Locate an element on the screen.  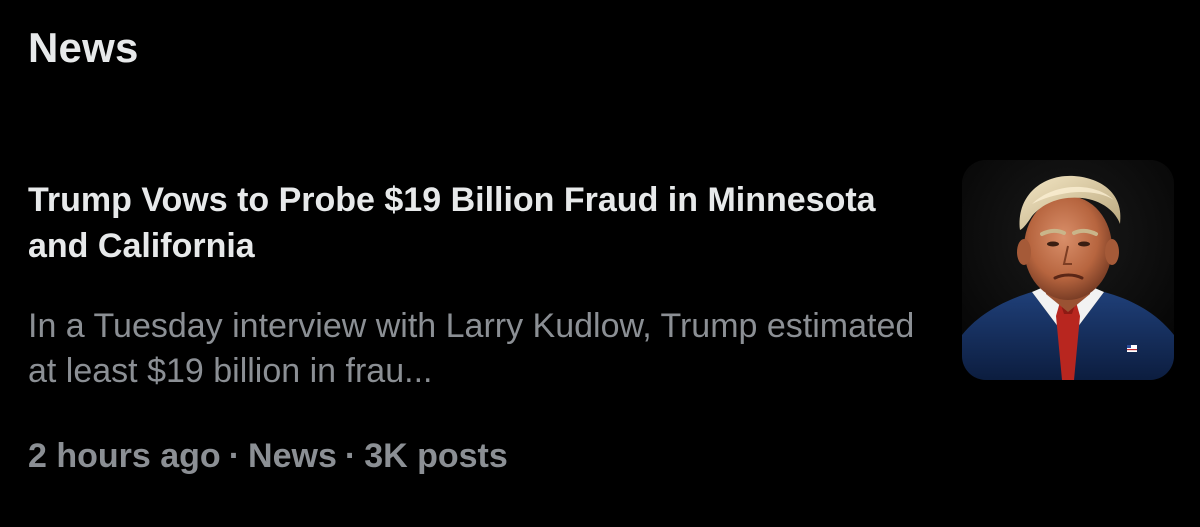
article-category: News is located at coordinates (292, 456).